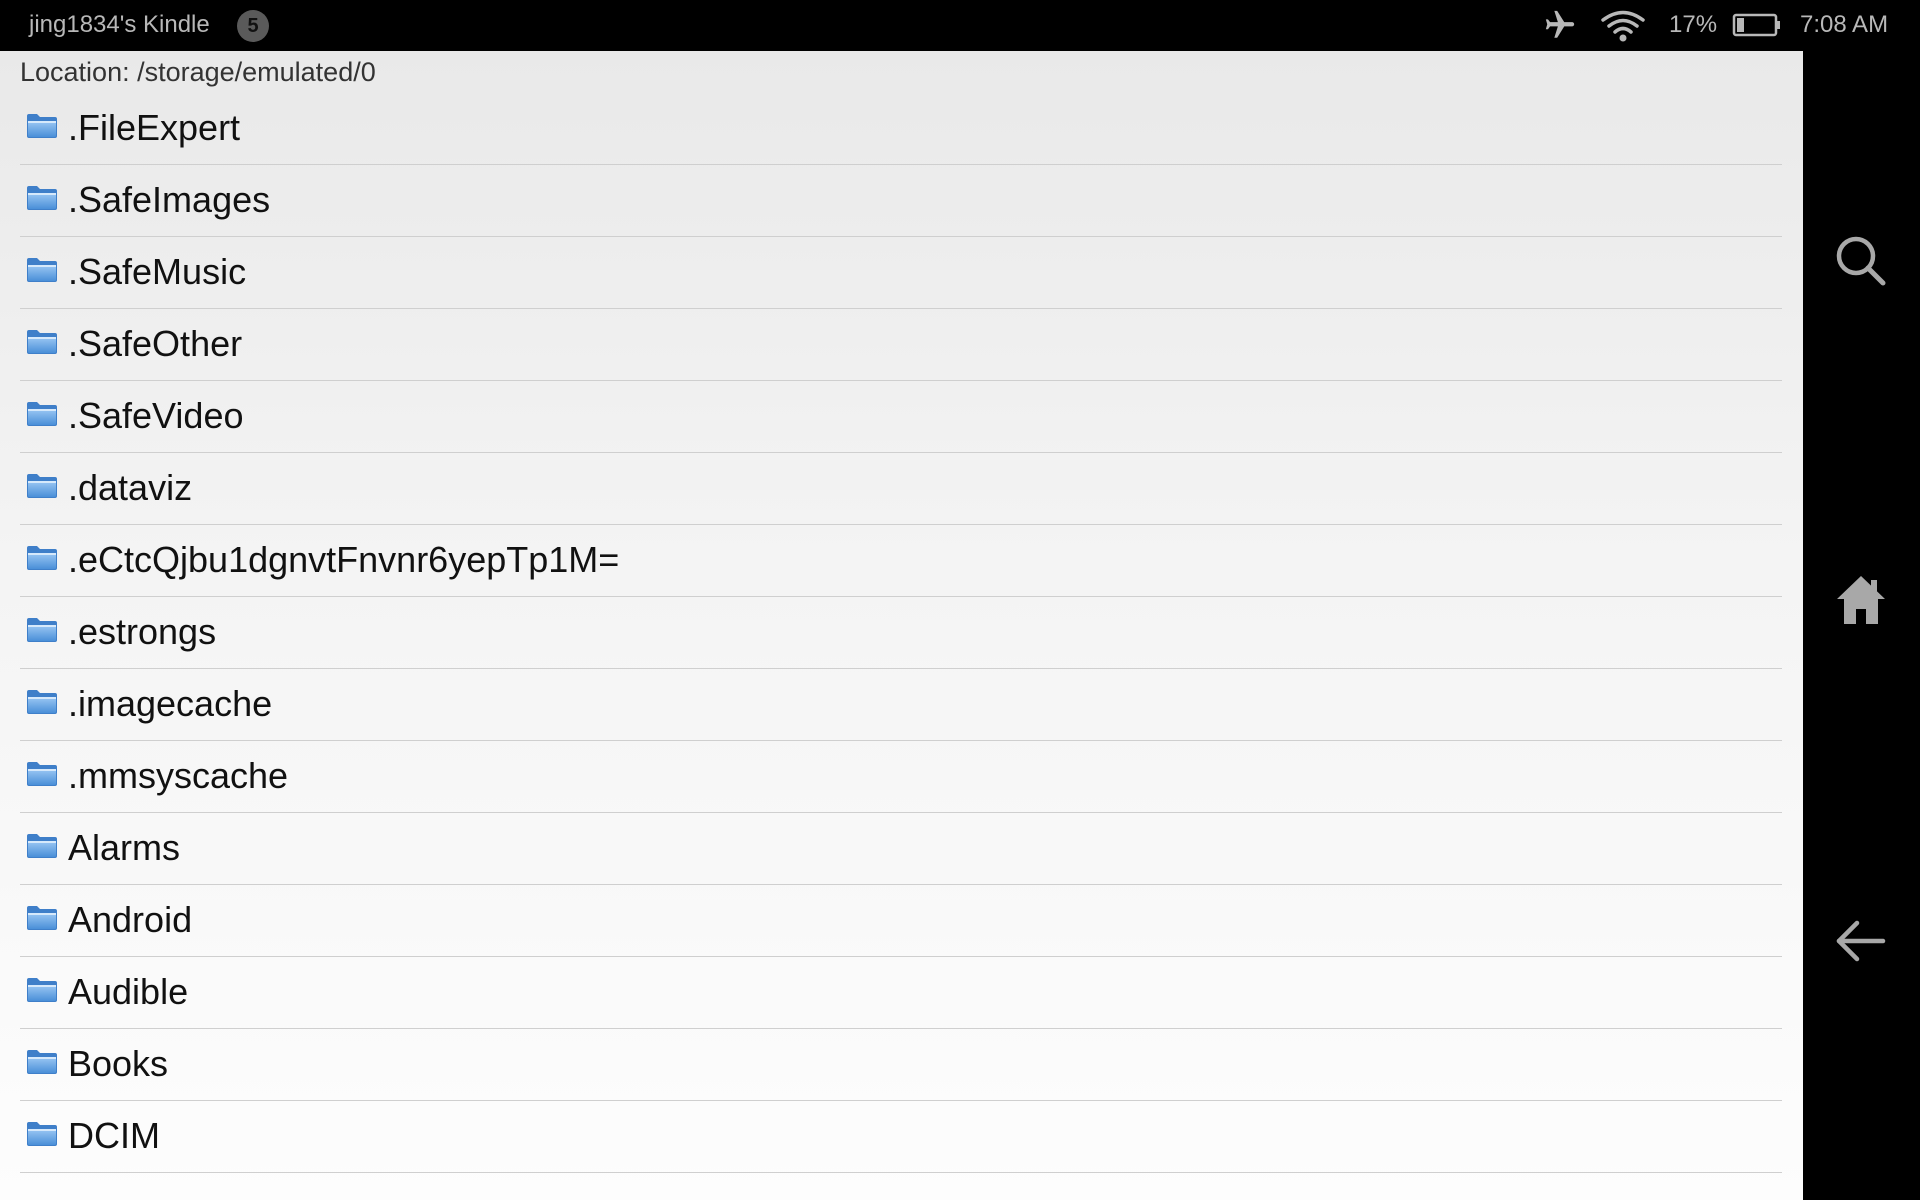 The height and width of the screenshot is (1200, 1920). Describe the element at coordinates (1560, 24) in the screenshot. I see `airplane-mode-icon` at that location.